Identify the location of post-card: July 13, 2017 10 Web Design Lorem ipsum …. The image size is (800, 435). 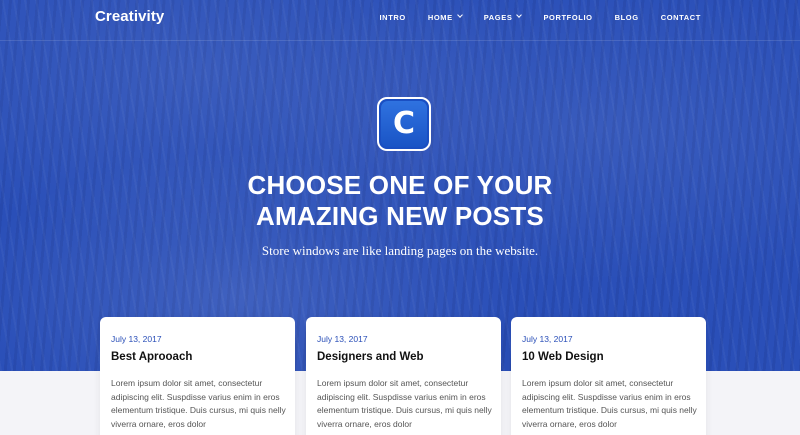
(608, 376).